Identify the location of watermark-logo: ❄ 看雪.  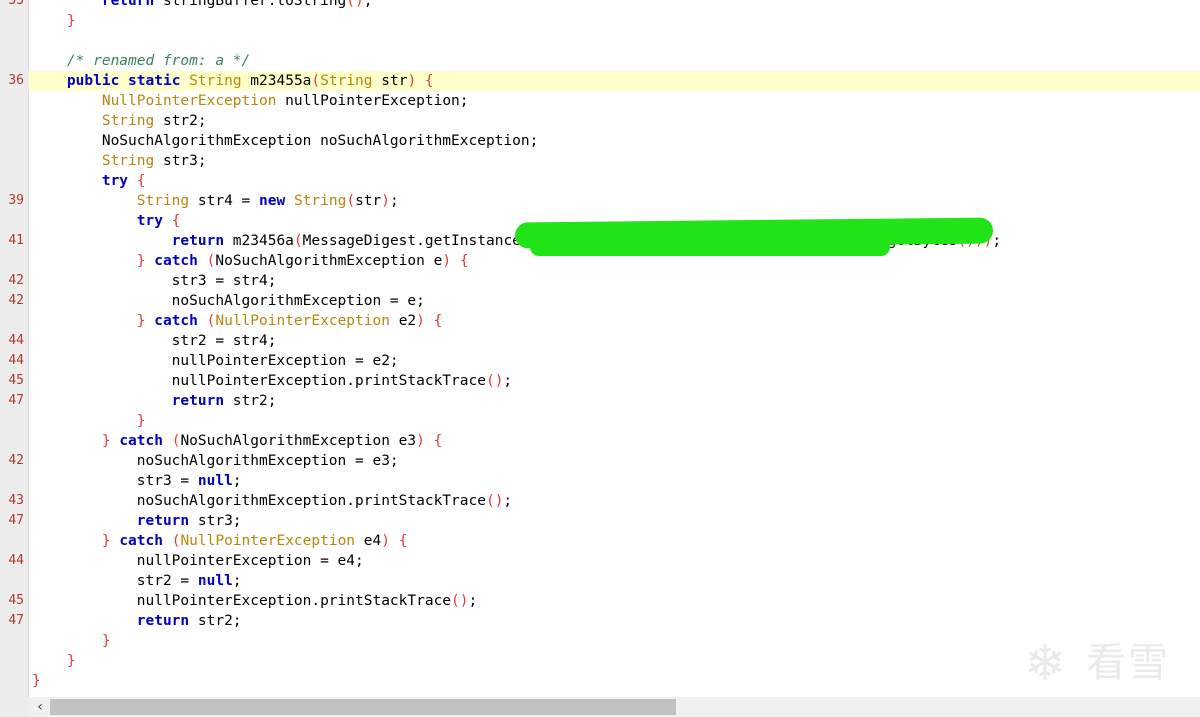
(1102, 663).